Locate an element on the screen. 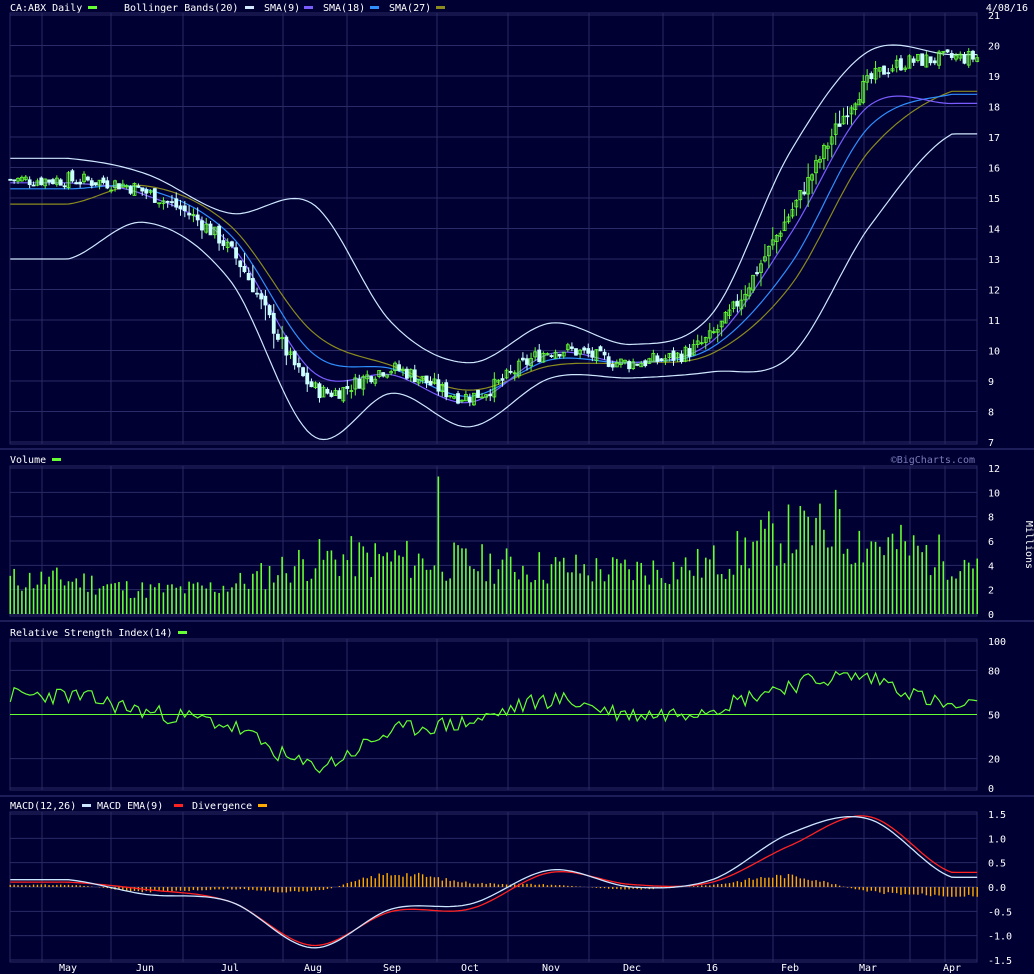  y-tick-label: 17 is located at coordinates (994, 138).